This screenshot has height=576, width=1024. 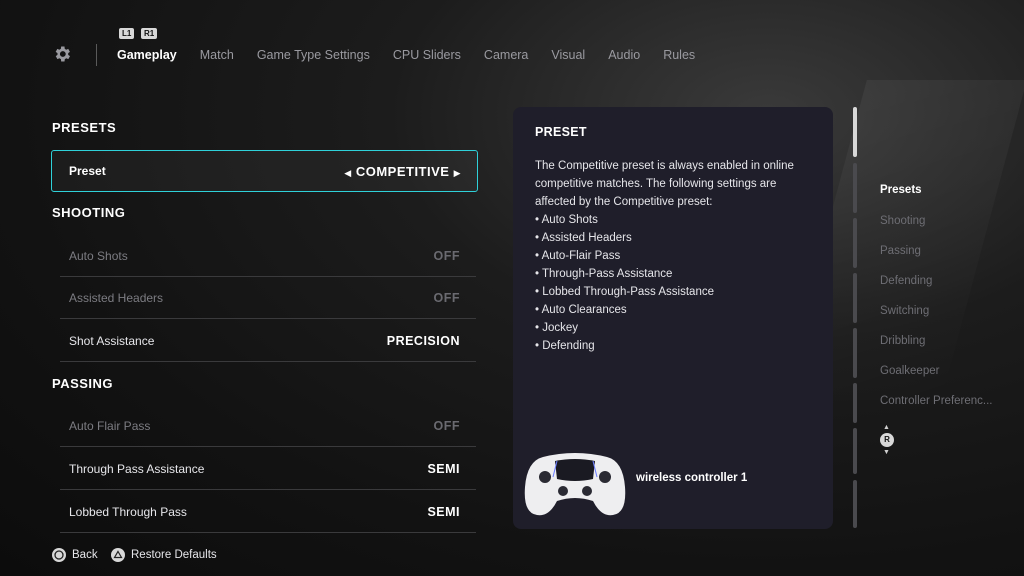 I want to click on tab-rules: Rules, so click(x=679, y=55).